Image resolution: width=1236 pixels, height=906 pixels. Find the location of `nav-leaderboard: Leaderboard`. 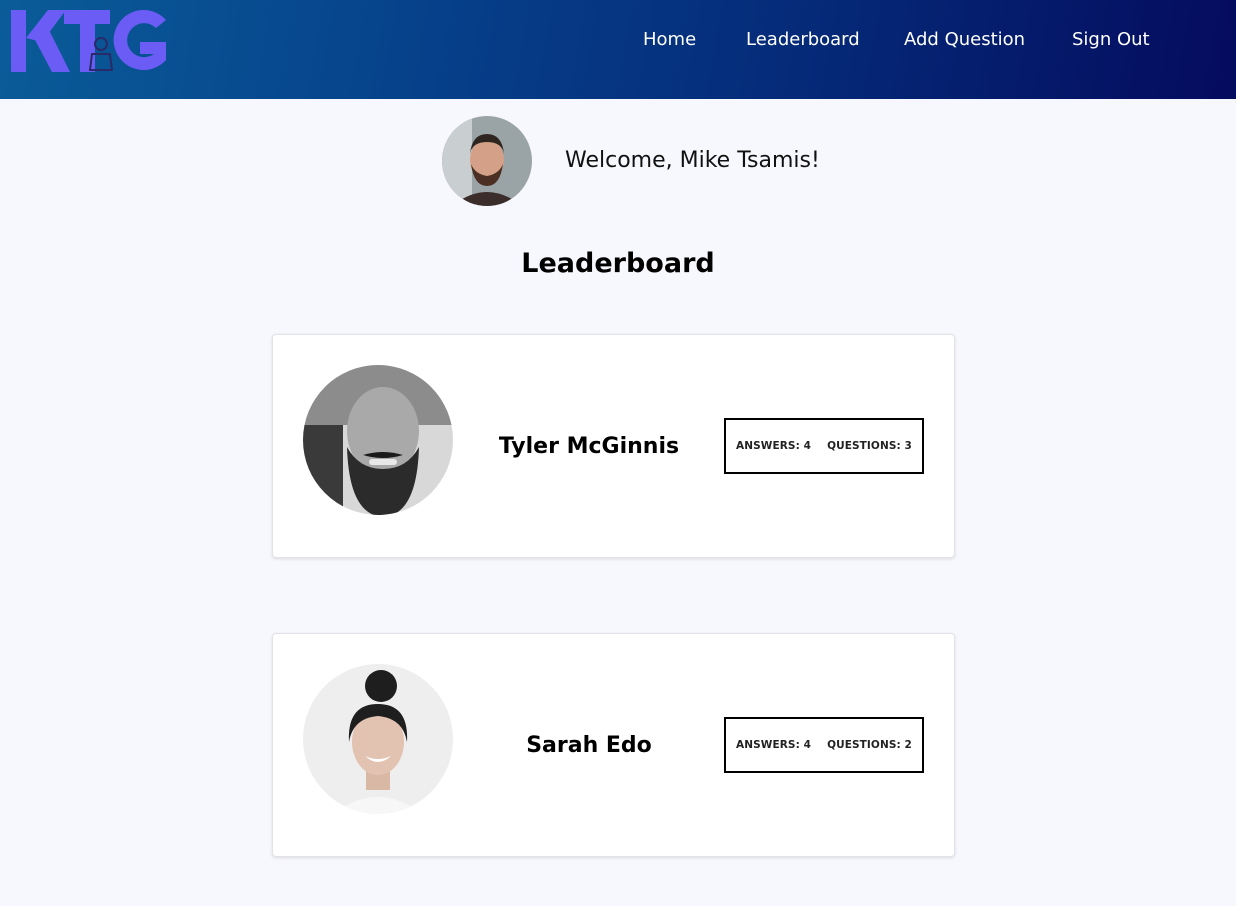

nav-leaderboard: Leaderboard is located at coordinates (803, 40).